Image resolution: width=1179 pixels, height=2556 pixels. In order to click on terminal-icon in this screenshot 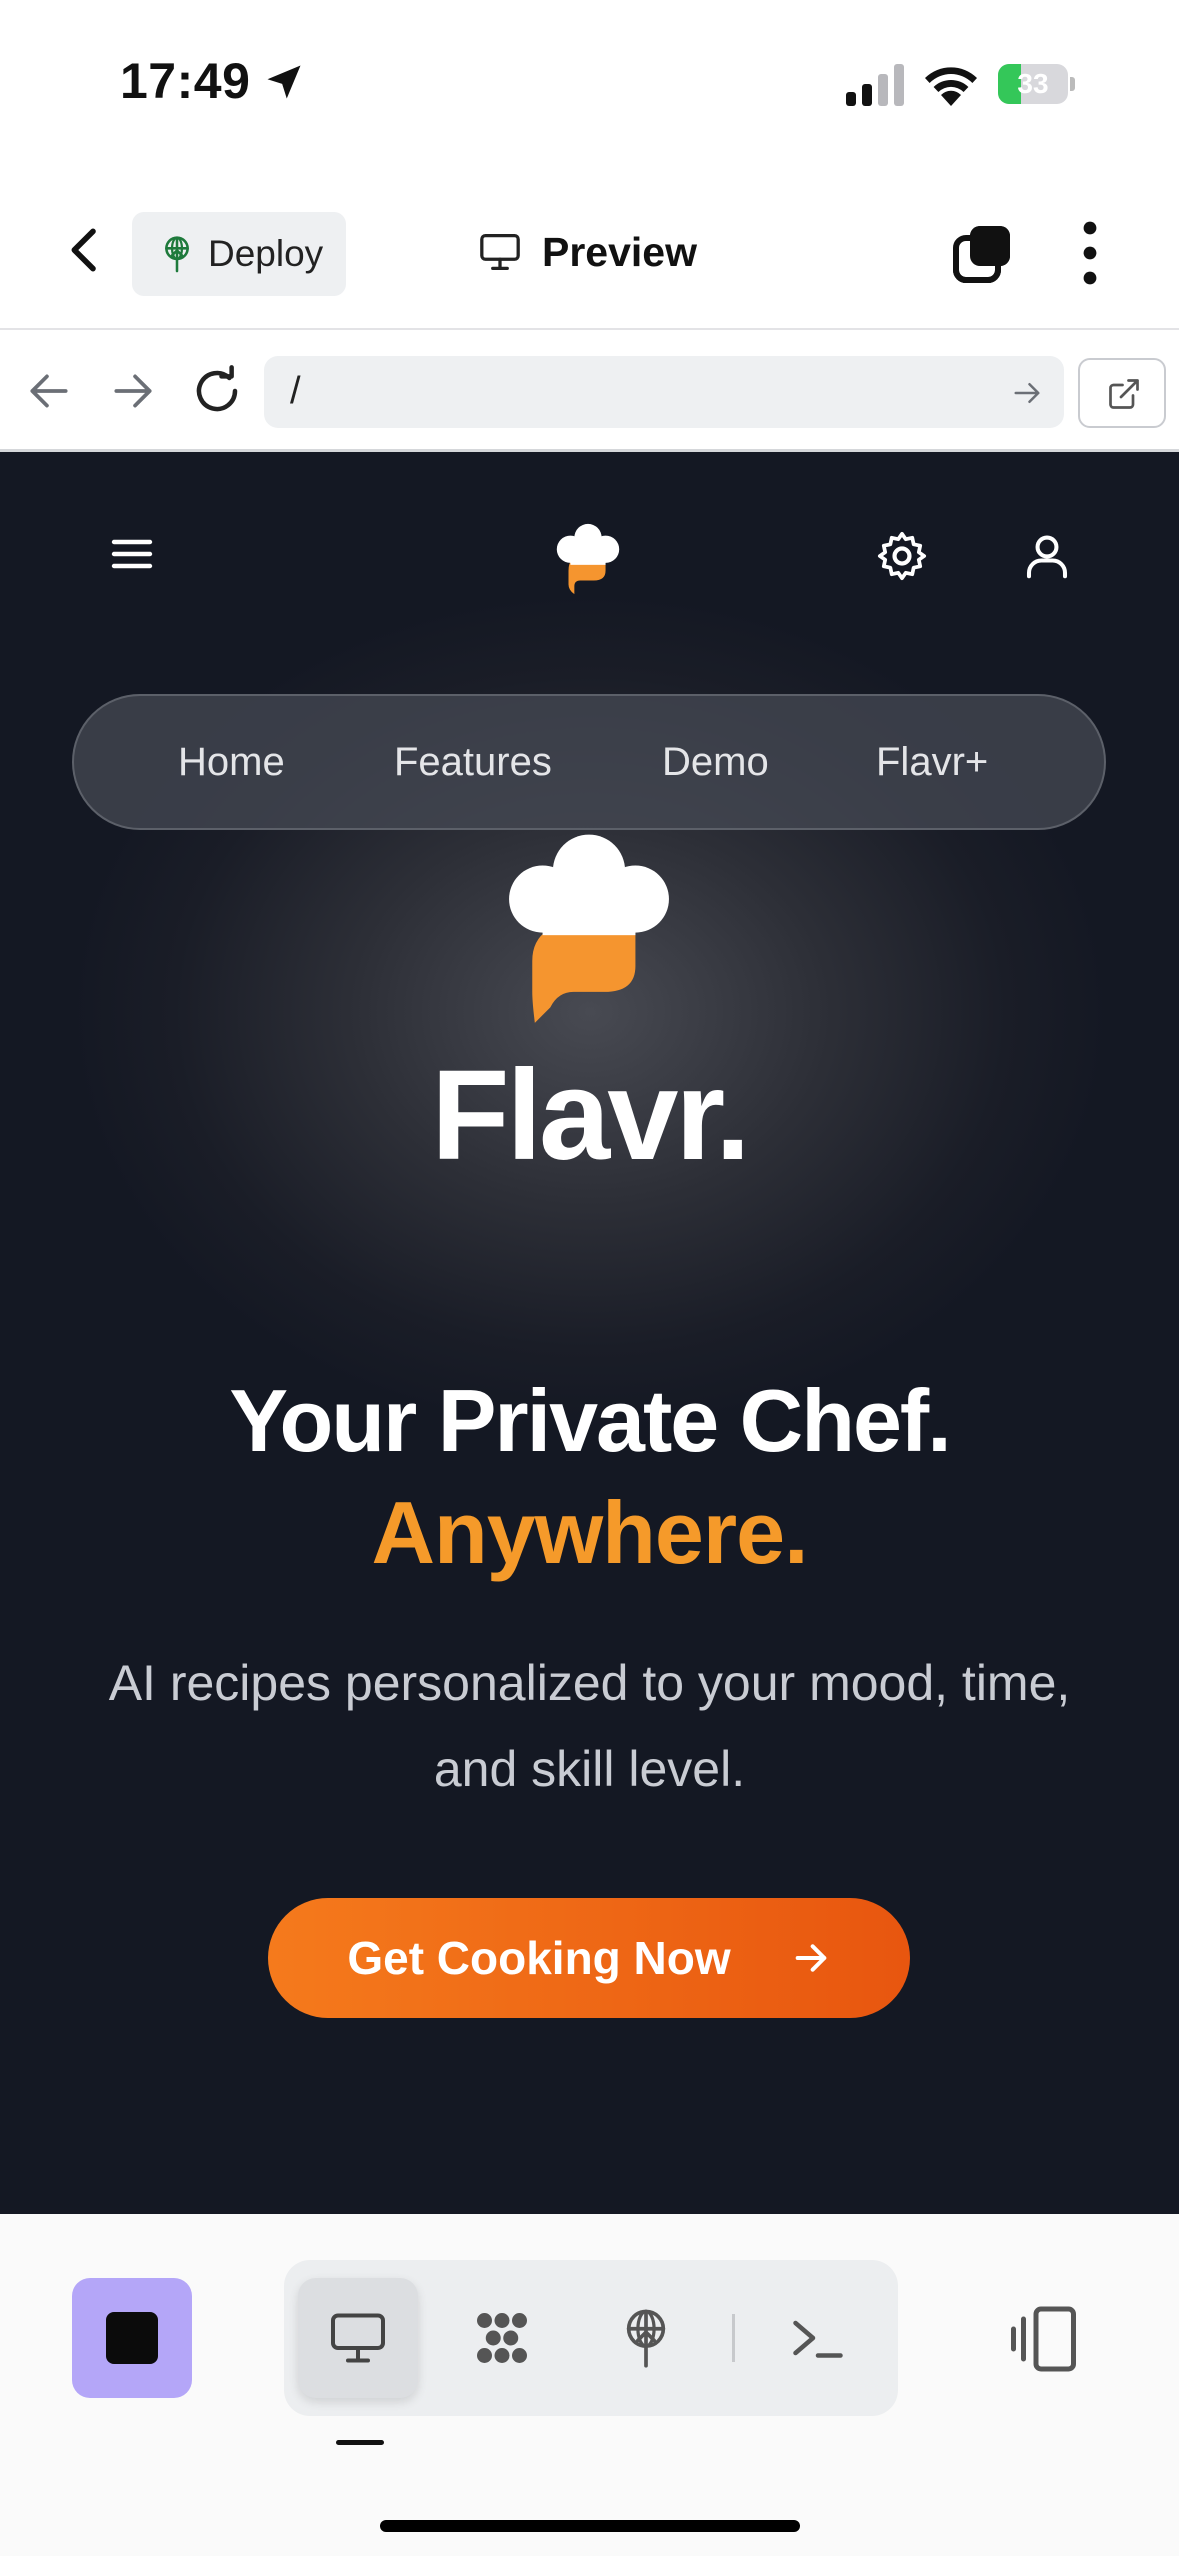, I will do `click(818, 2339)`.